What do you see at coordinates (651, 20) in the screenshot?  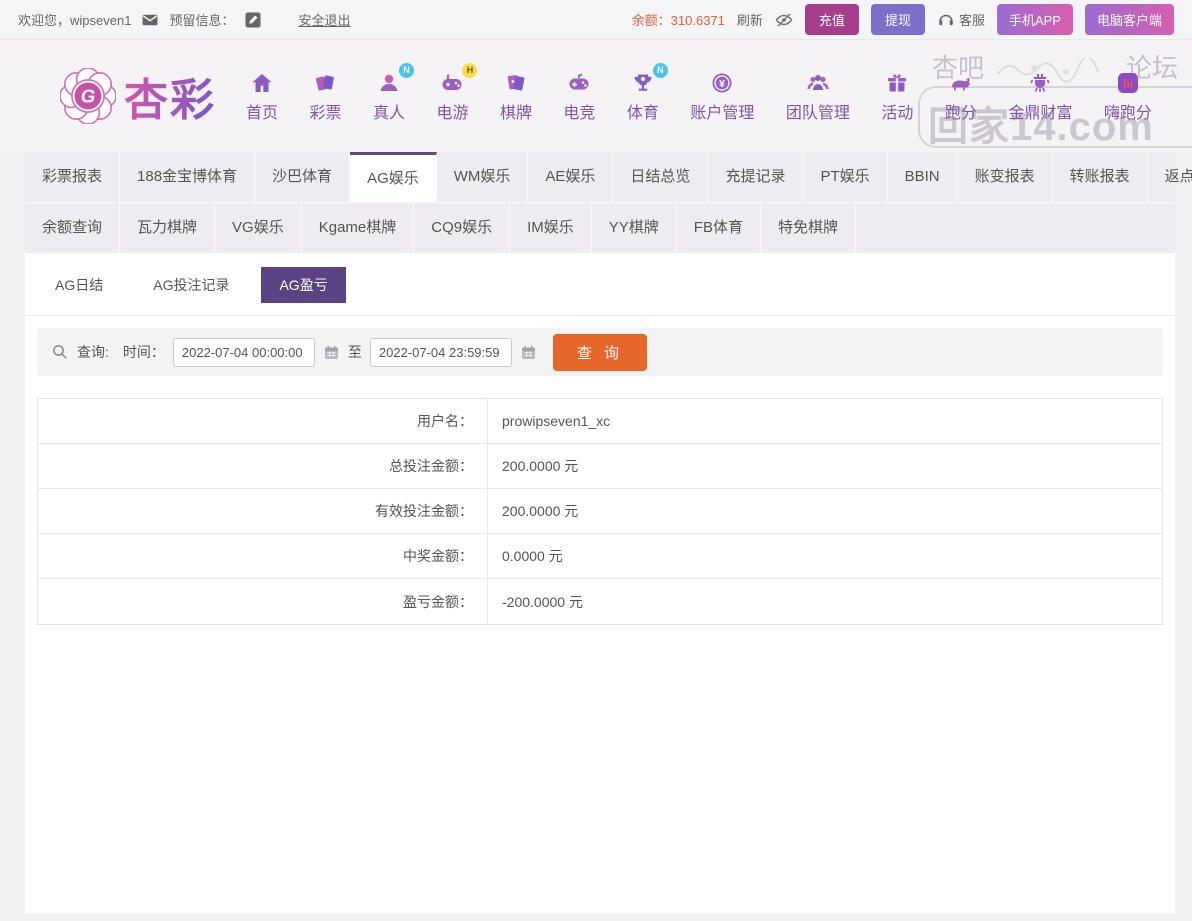 I see `balance-label: 余额：` at bounding box center [651, 20].